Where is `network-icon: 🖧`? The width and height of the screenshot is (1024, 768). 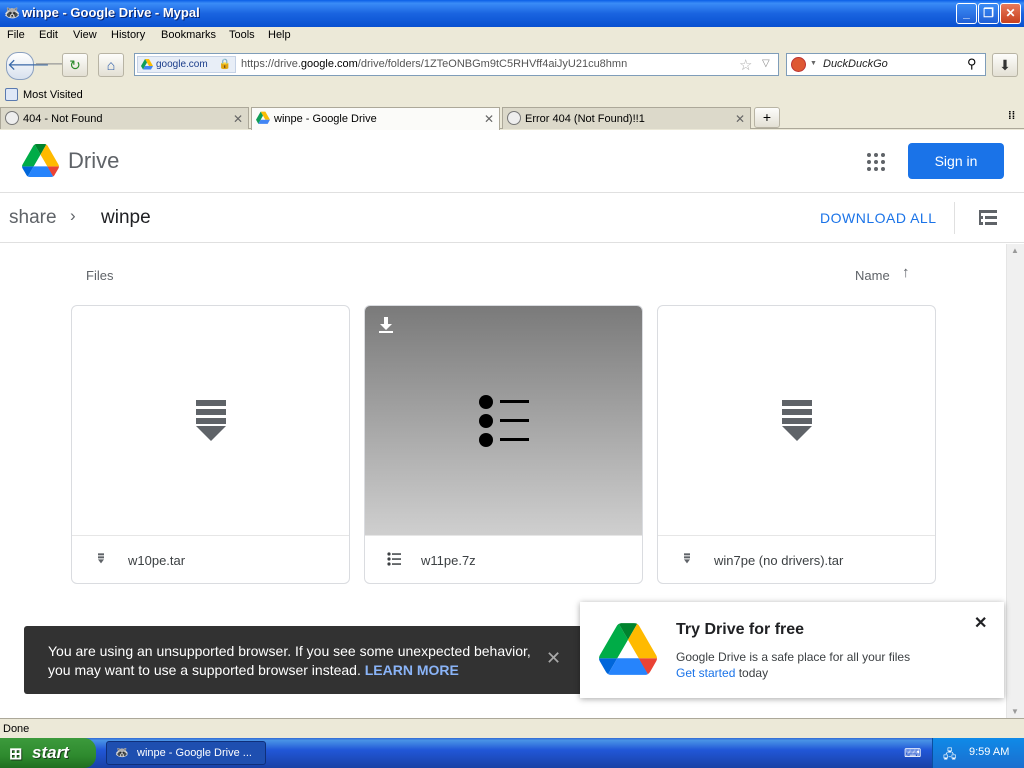 network-icon: 🖧 is located at coordinates (949, 755).